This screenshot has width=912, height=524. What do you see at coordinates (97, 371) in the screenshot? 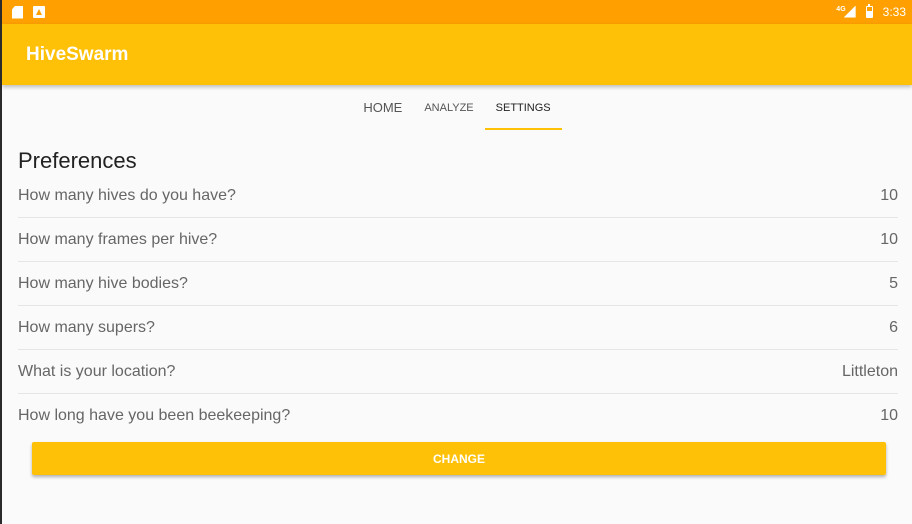
I see `pref-question: What is your location?` at bounding box center [97, 371].